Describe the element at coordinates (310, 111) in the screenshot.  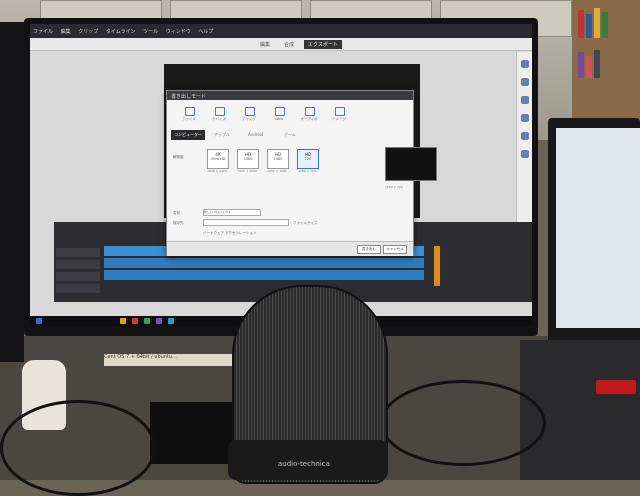
I see `speaker-icon` at that location.